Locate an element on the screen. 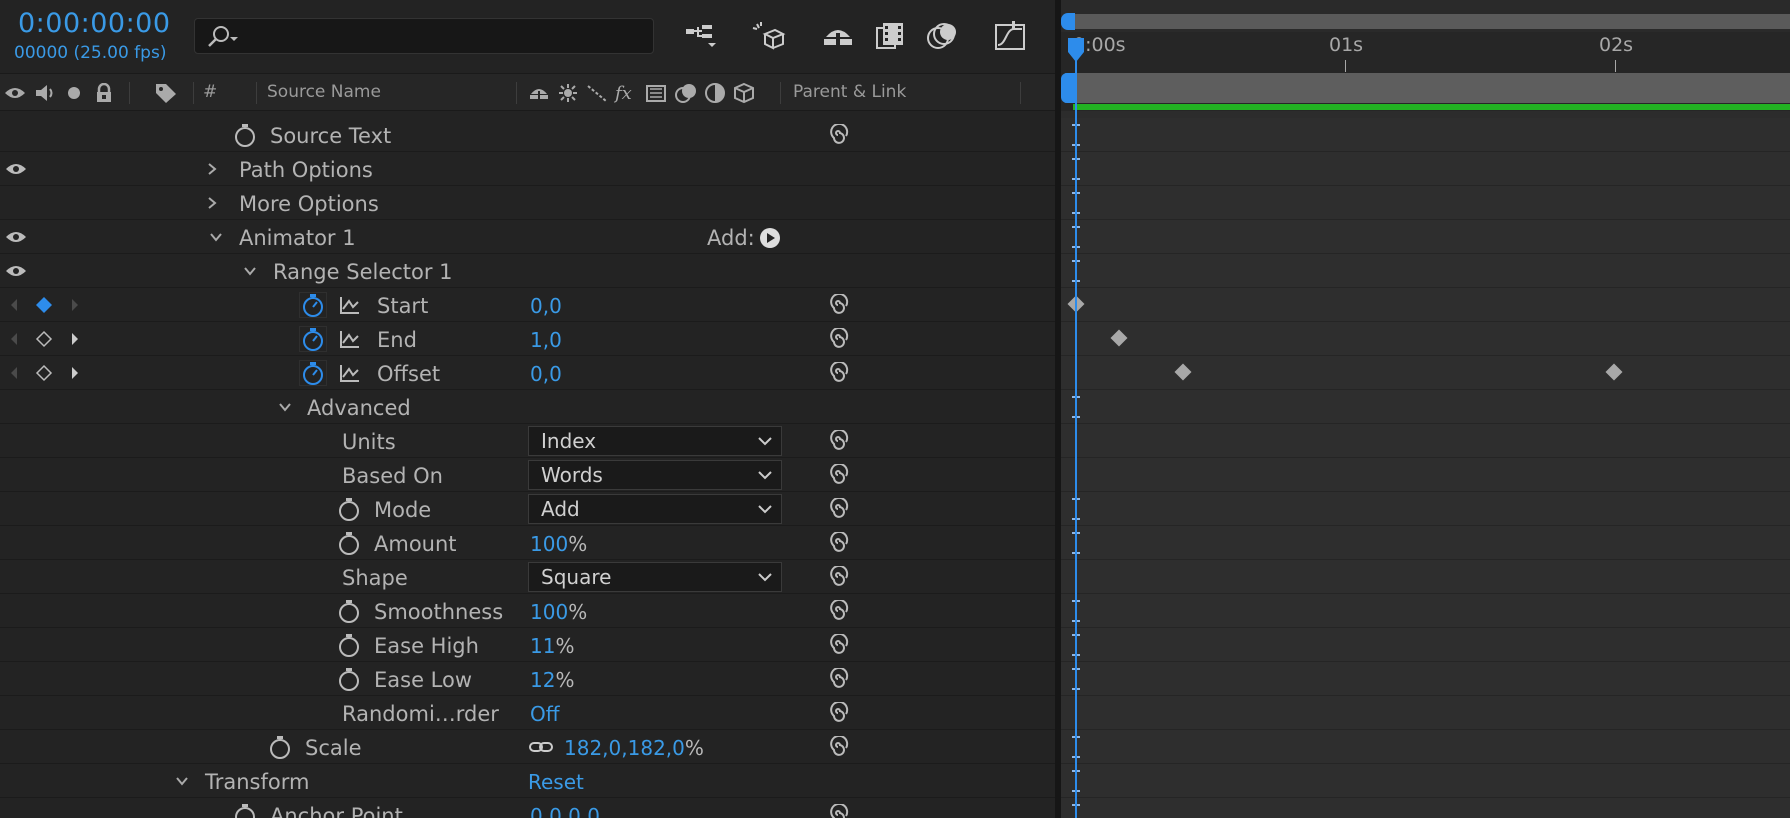 The height and width of the screenshot is (818, 1790). effects-fx-icon: fx is located at coordinates (627, 93).